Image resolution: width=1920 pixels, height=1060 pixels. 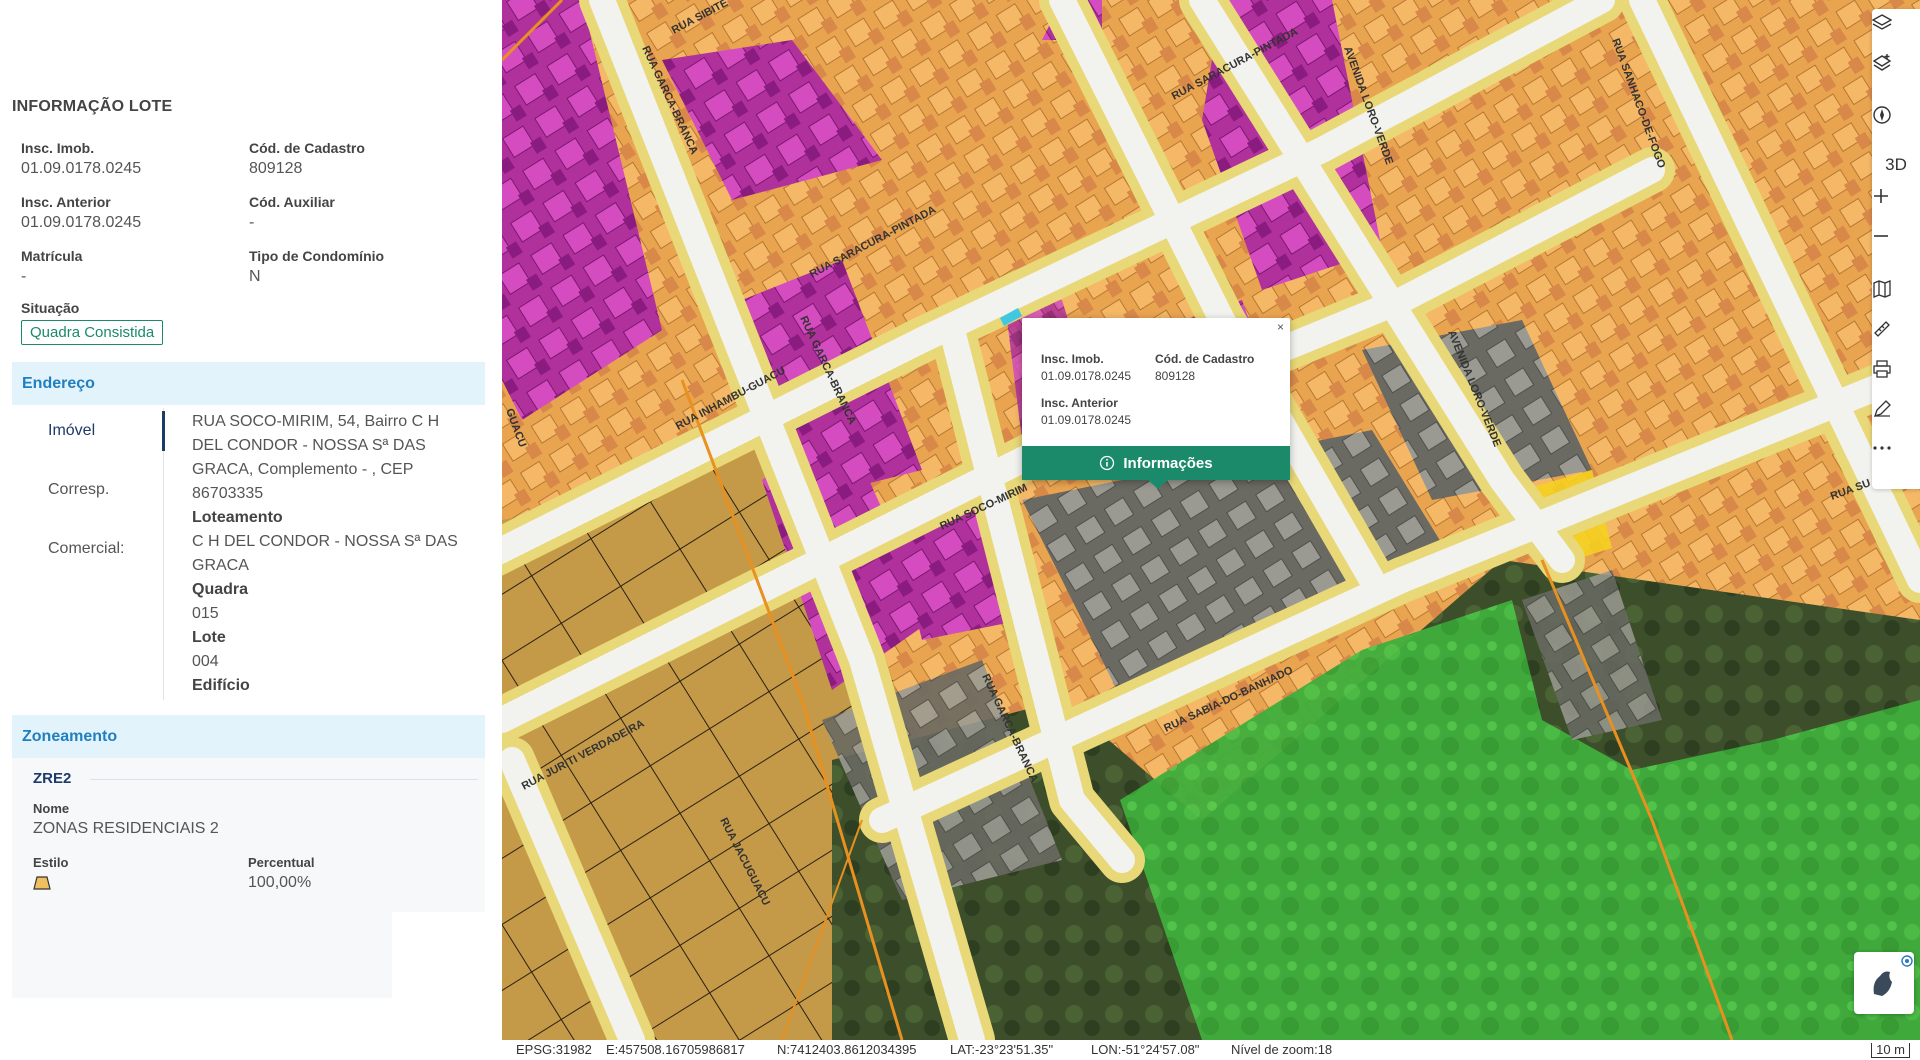 What do you see at coordinates (1896, 33) in the screenshot?
I see `layers-button` at bounding box center [1896, 33].